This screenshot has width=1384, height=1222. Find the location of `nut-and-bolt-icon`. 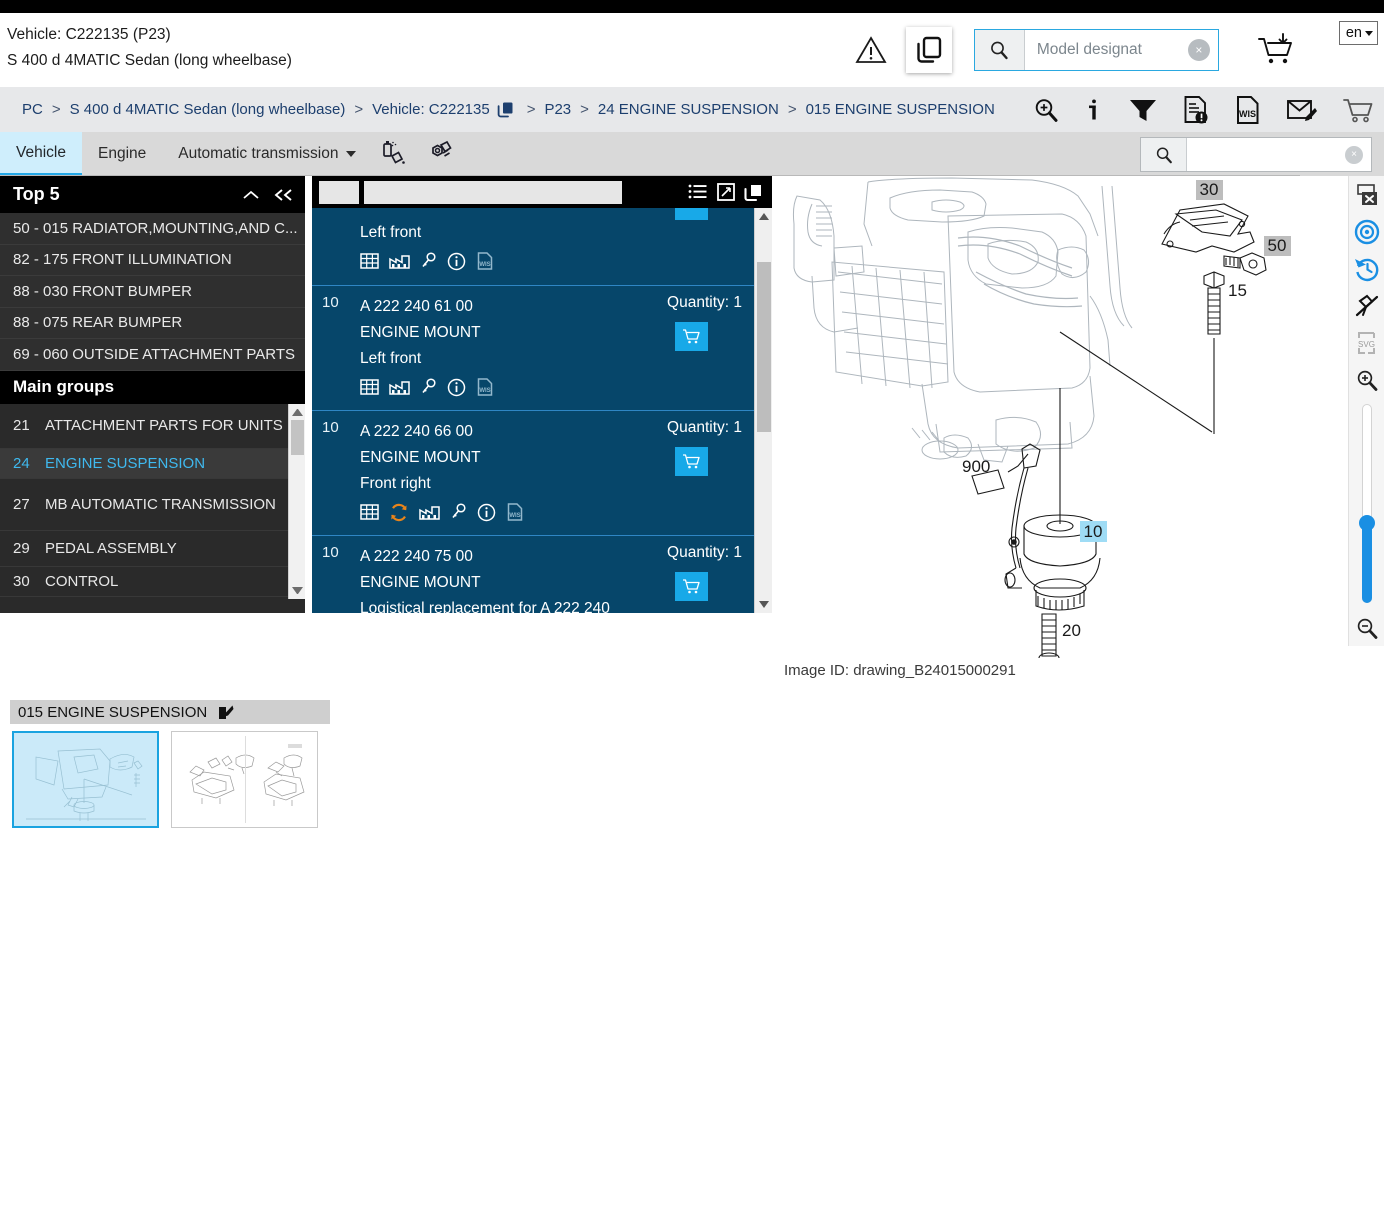

nut-and-bolt-icon is located at coordinates (439, 154).